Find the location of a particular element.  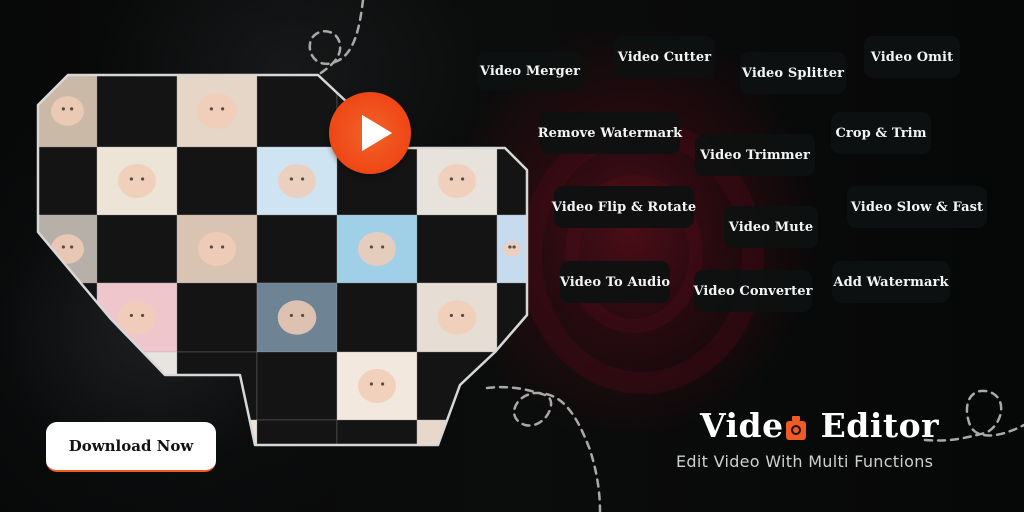

feature-remove-watermark-button: Remove Watermark is located at coordinates (610, 133).